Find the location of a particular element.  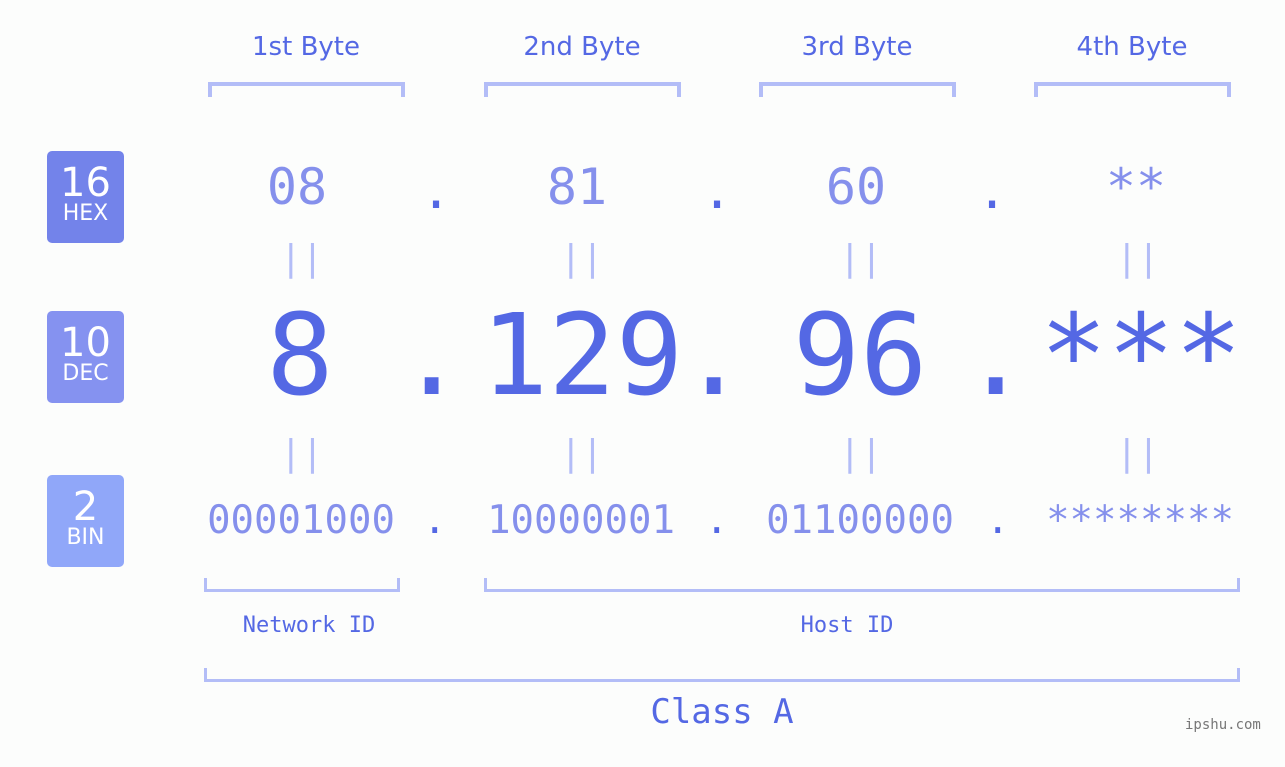

byte-header-1: 1st Byte is located at coordinates (306, 47).